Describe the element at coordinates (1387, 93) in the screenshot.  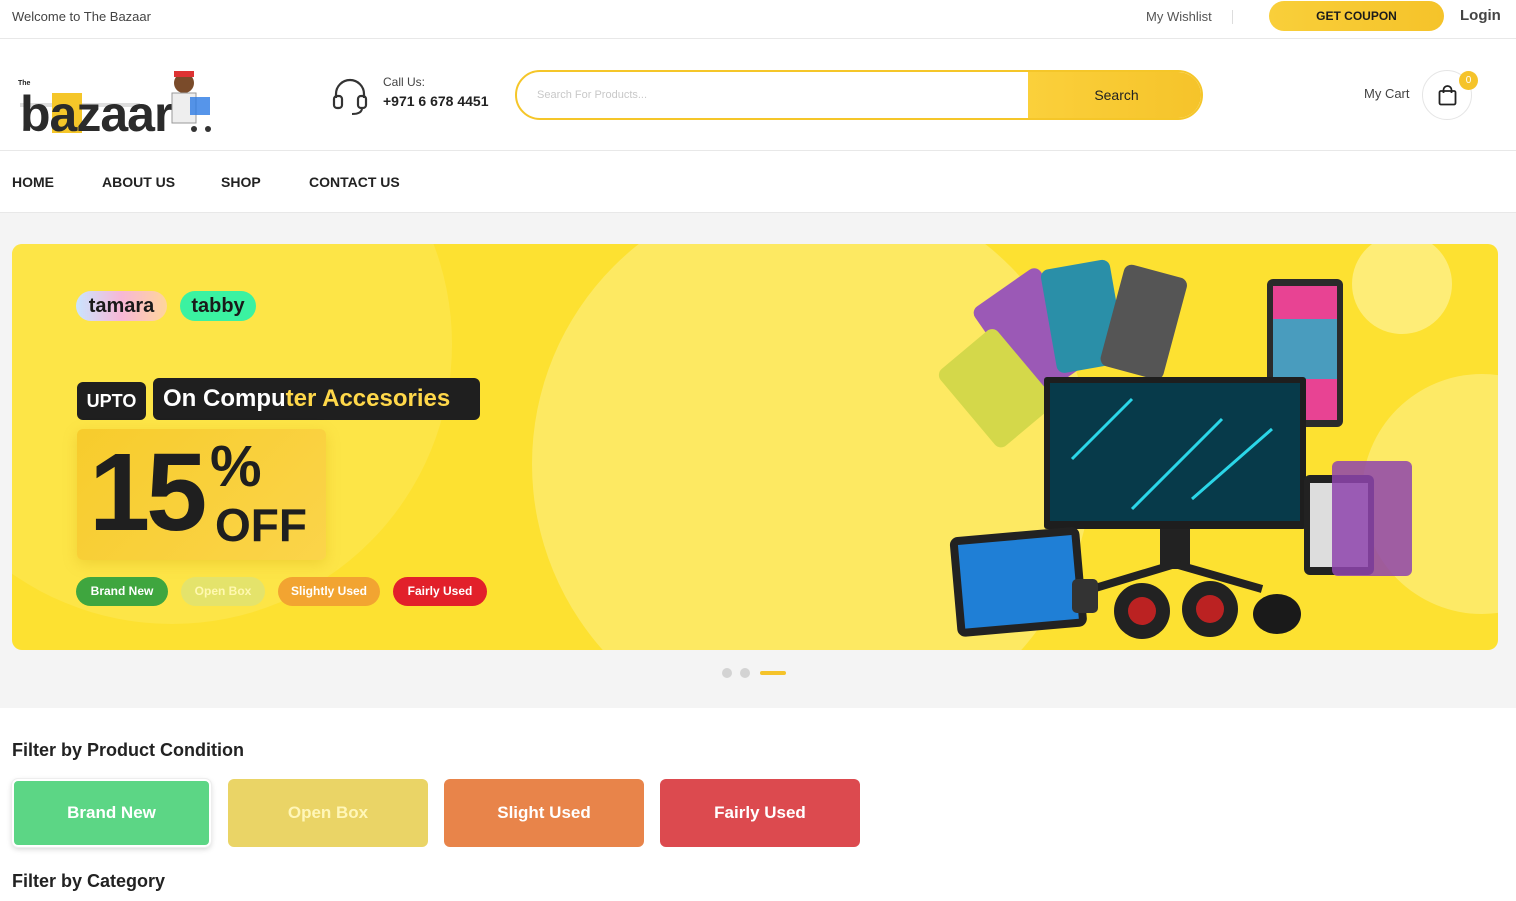
I see `cart-label: My Cart` at that location.